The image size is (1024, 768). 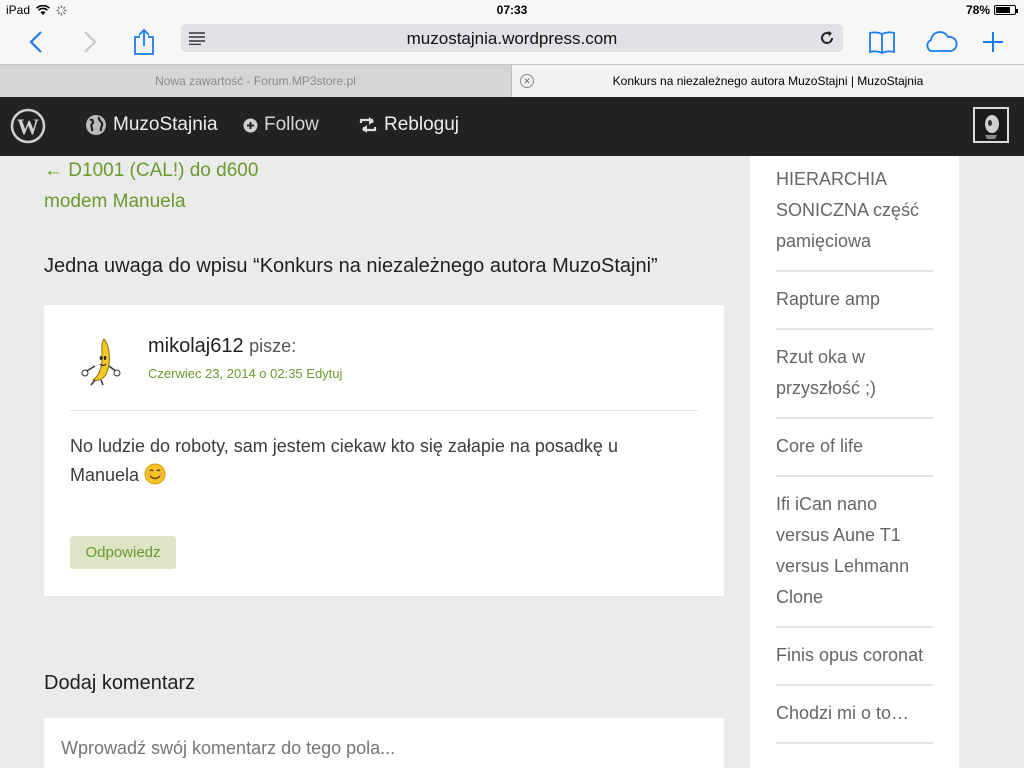 I want to click on share-icon, so click(x=144, y=41).